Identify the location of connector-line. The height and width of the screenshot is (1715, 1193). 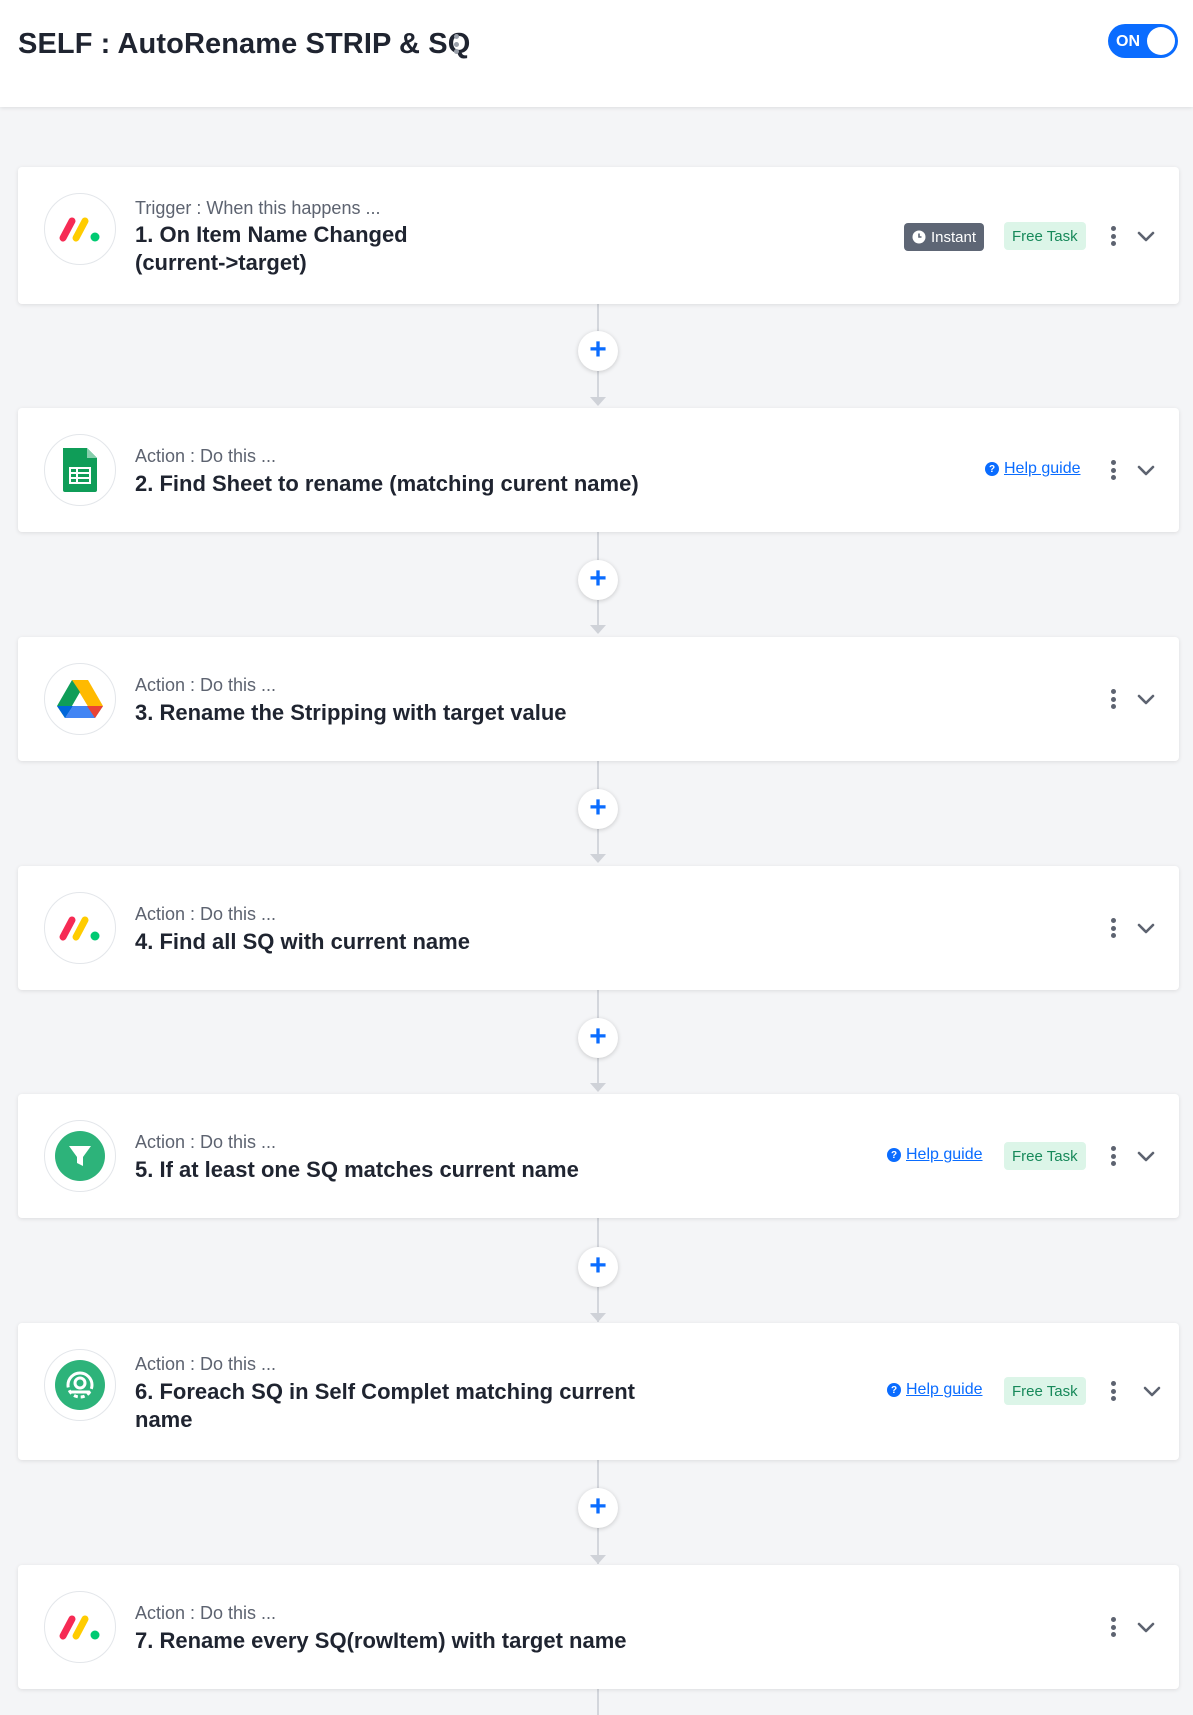
(598, 1702).